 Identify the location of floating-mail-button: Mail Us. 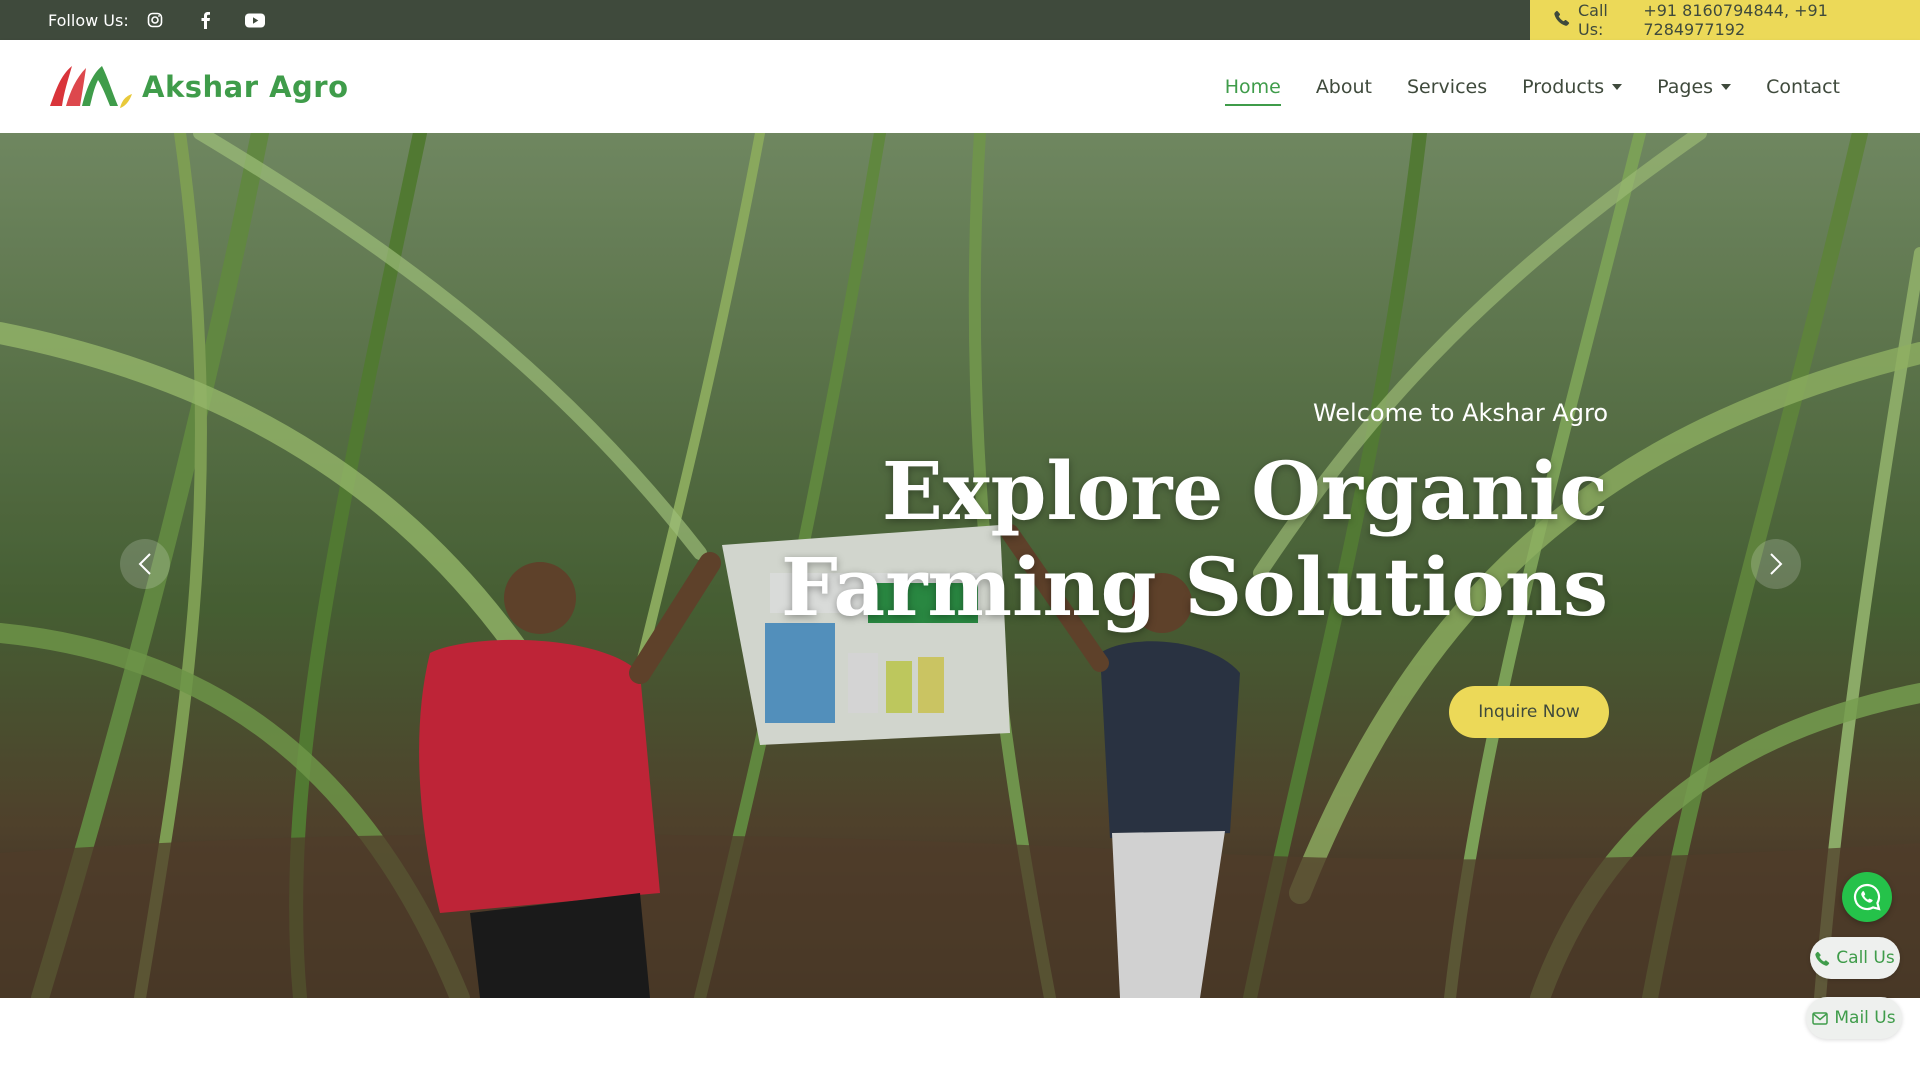
(1854, 1018).